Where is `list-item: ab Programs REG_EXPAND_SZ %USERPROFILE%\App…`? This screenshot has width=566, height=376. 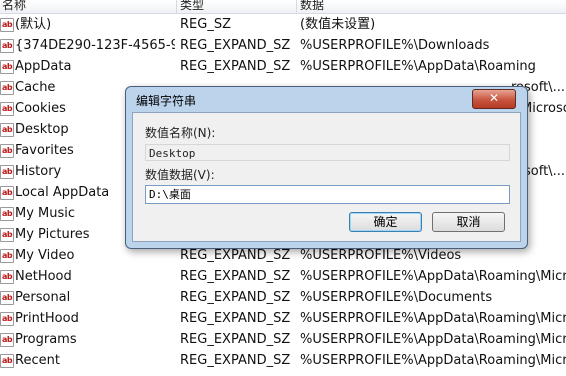
list-item: ab Programs REG_EXPAND_SZ %USERPROFILE%\App… is located at coordinates (283, 339).